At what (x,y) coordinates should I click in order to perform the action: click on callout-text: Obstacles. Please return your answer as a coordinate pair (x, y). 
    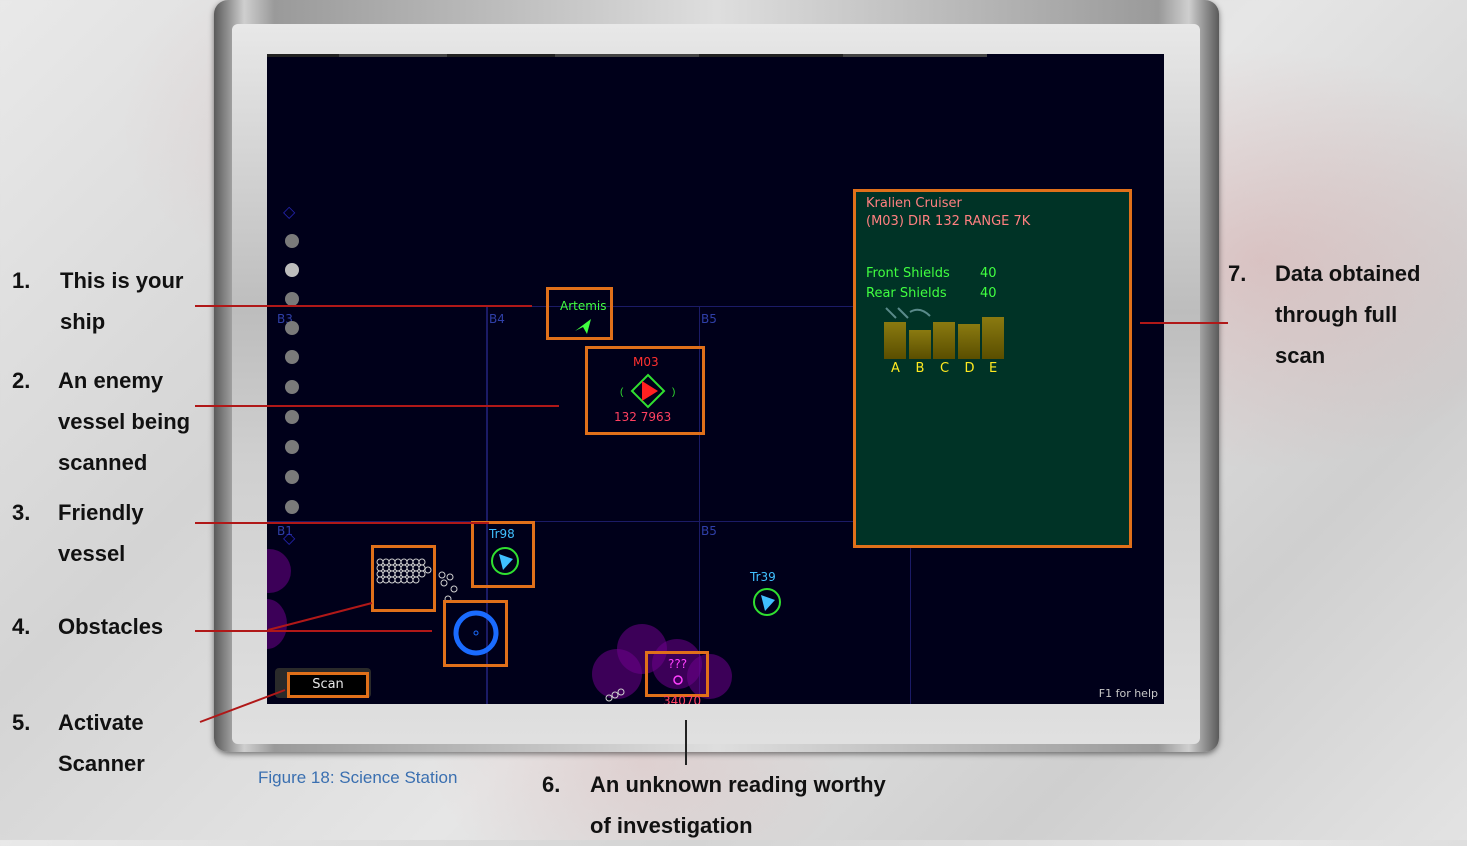
    Looking at the image, I should click on (110, 626).